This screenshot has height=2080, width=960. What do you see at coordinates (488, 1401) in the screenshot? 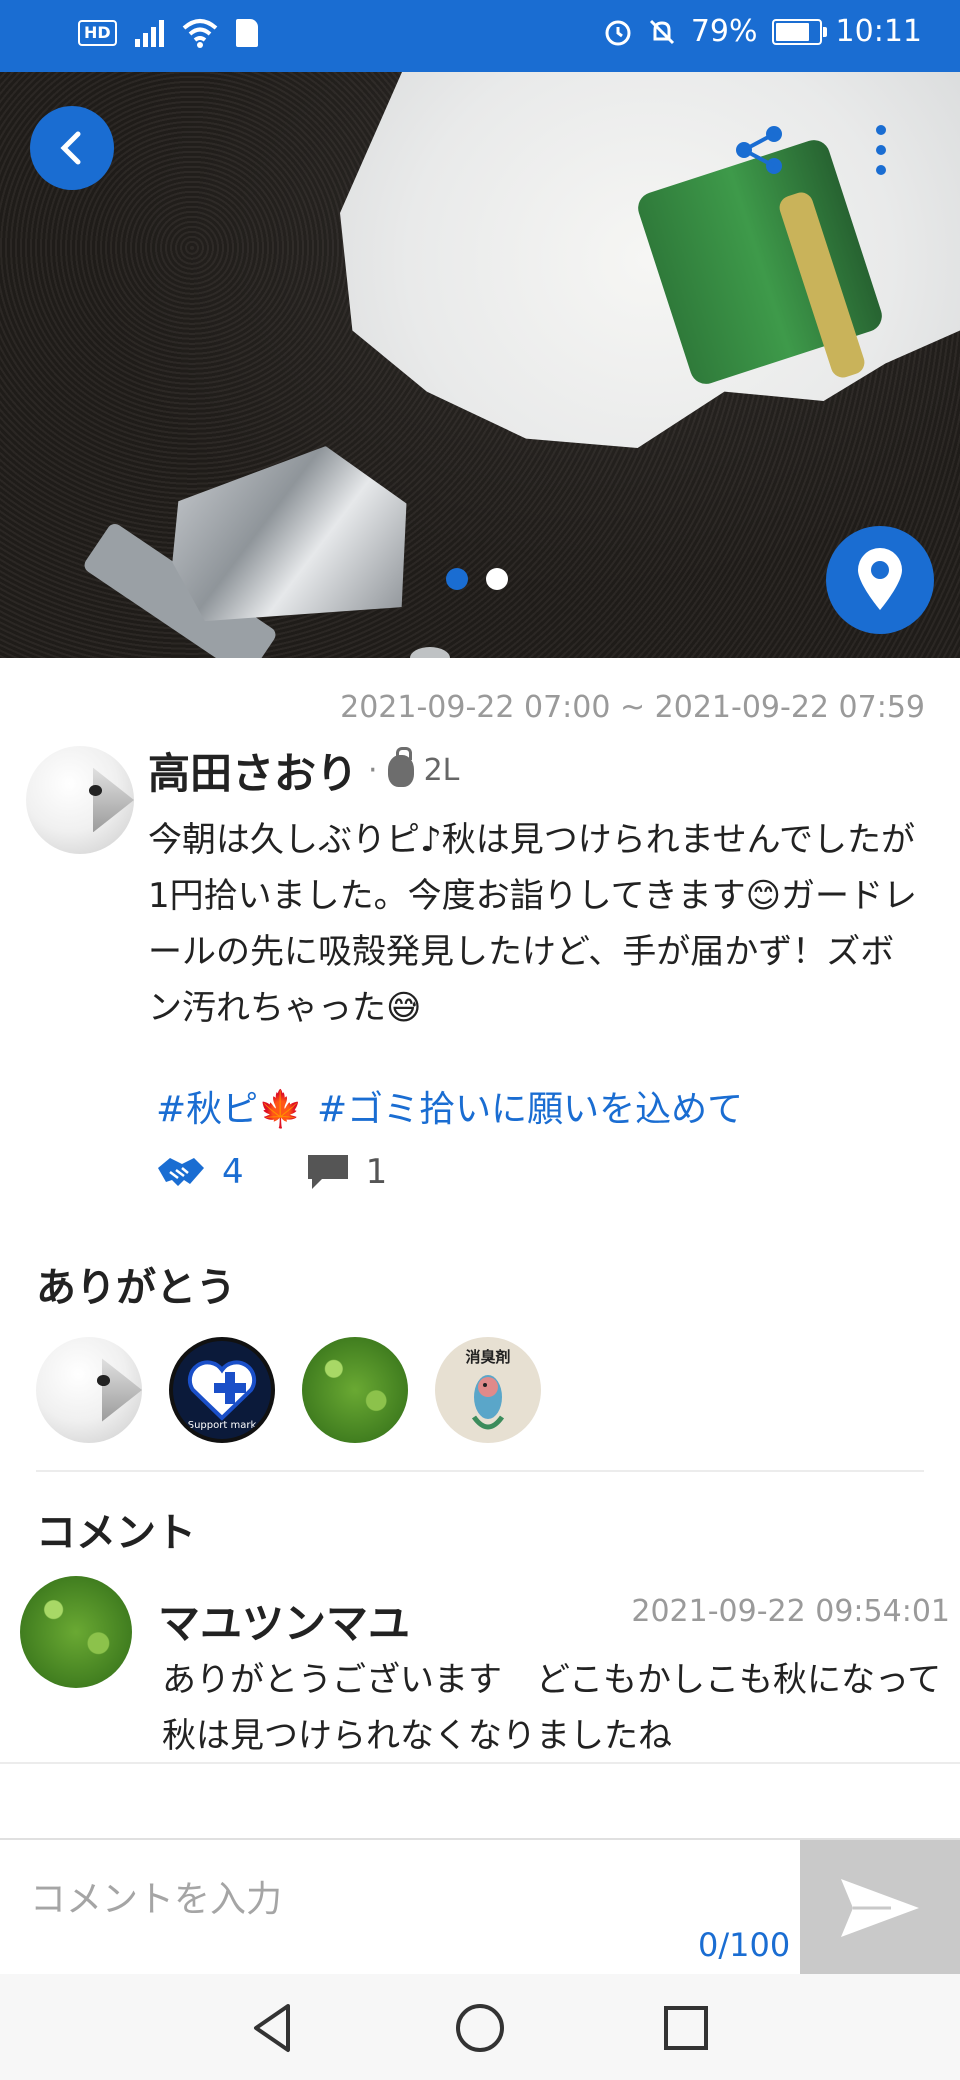
I see `amabie-icon` at bounding box center [488, 1401].